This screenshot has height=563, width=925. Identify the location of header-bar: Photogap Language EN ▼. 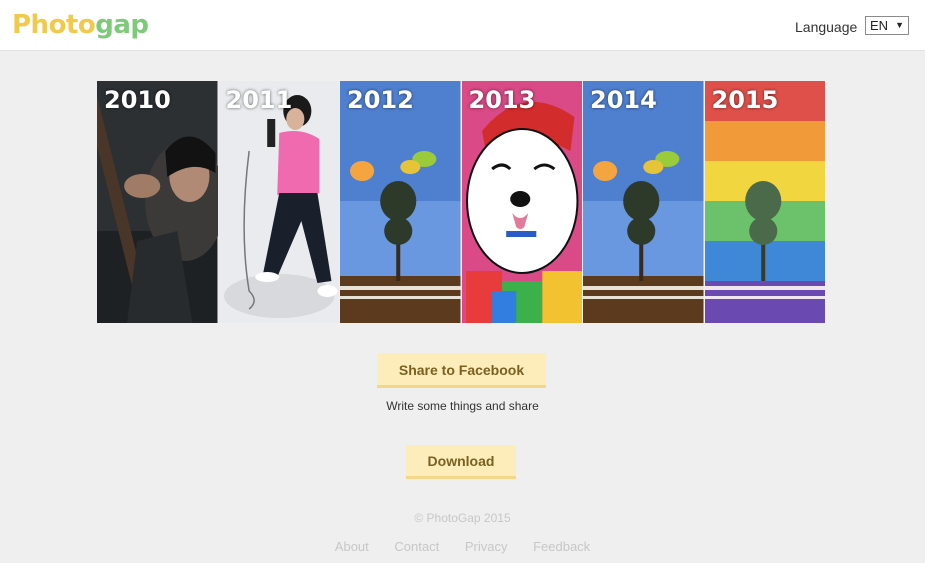
(462, 25).